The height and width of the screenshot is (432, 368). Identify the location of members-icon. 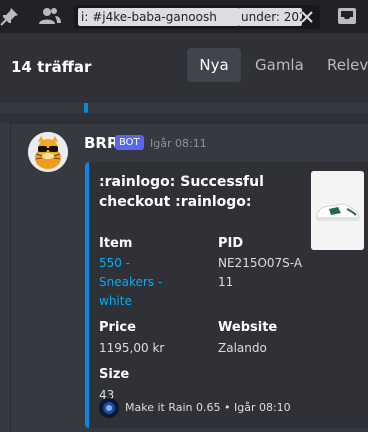
(49, 16).